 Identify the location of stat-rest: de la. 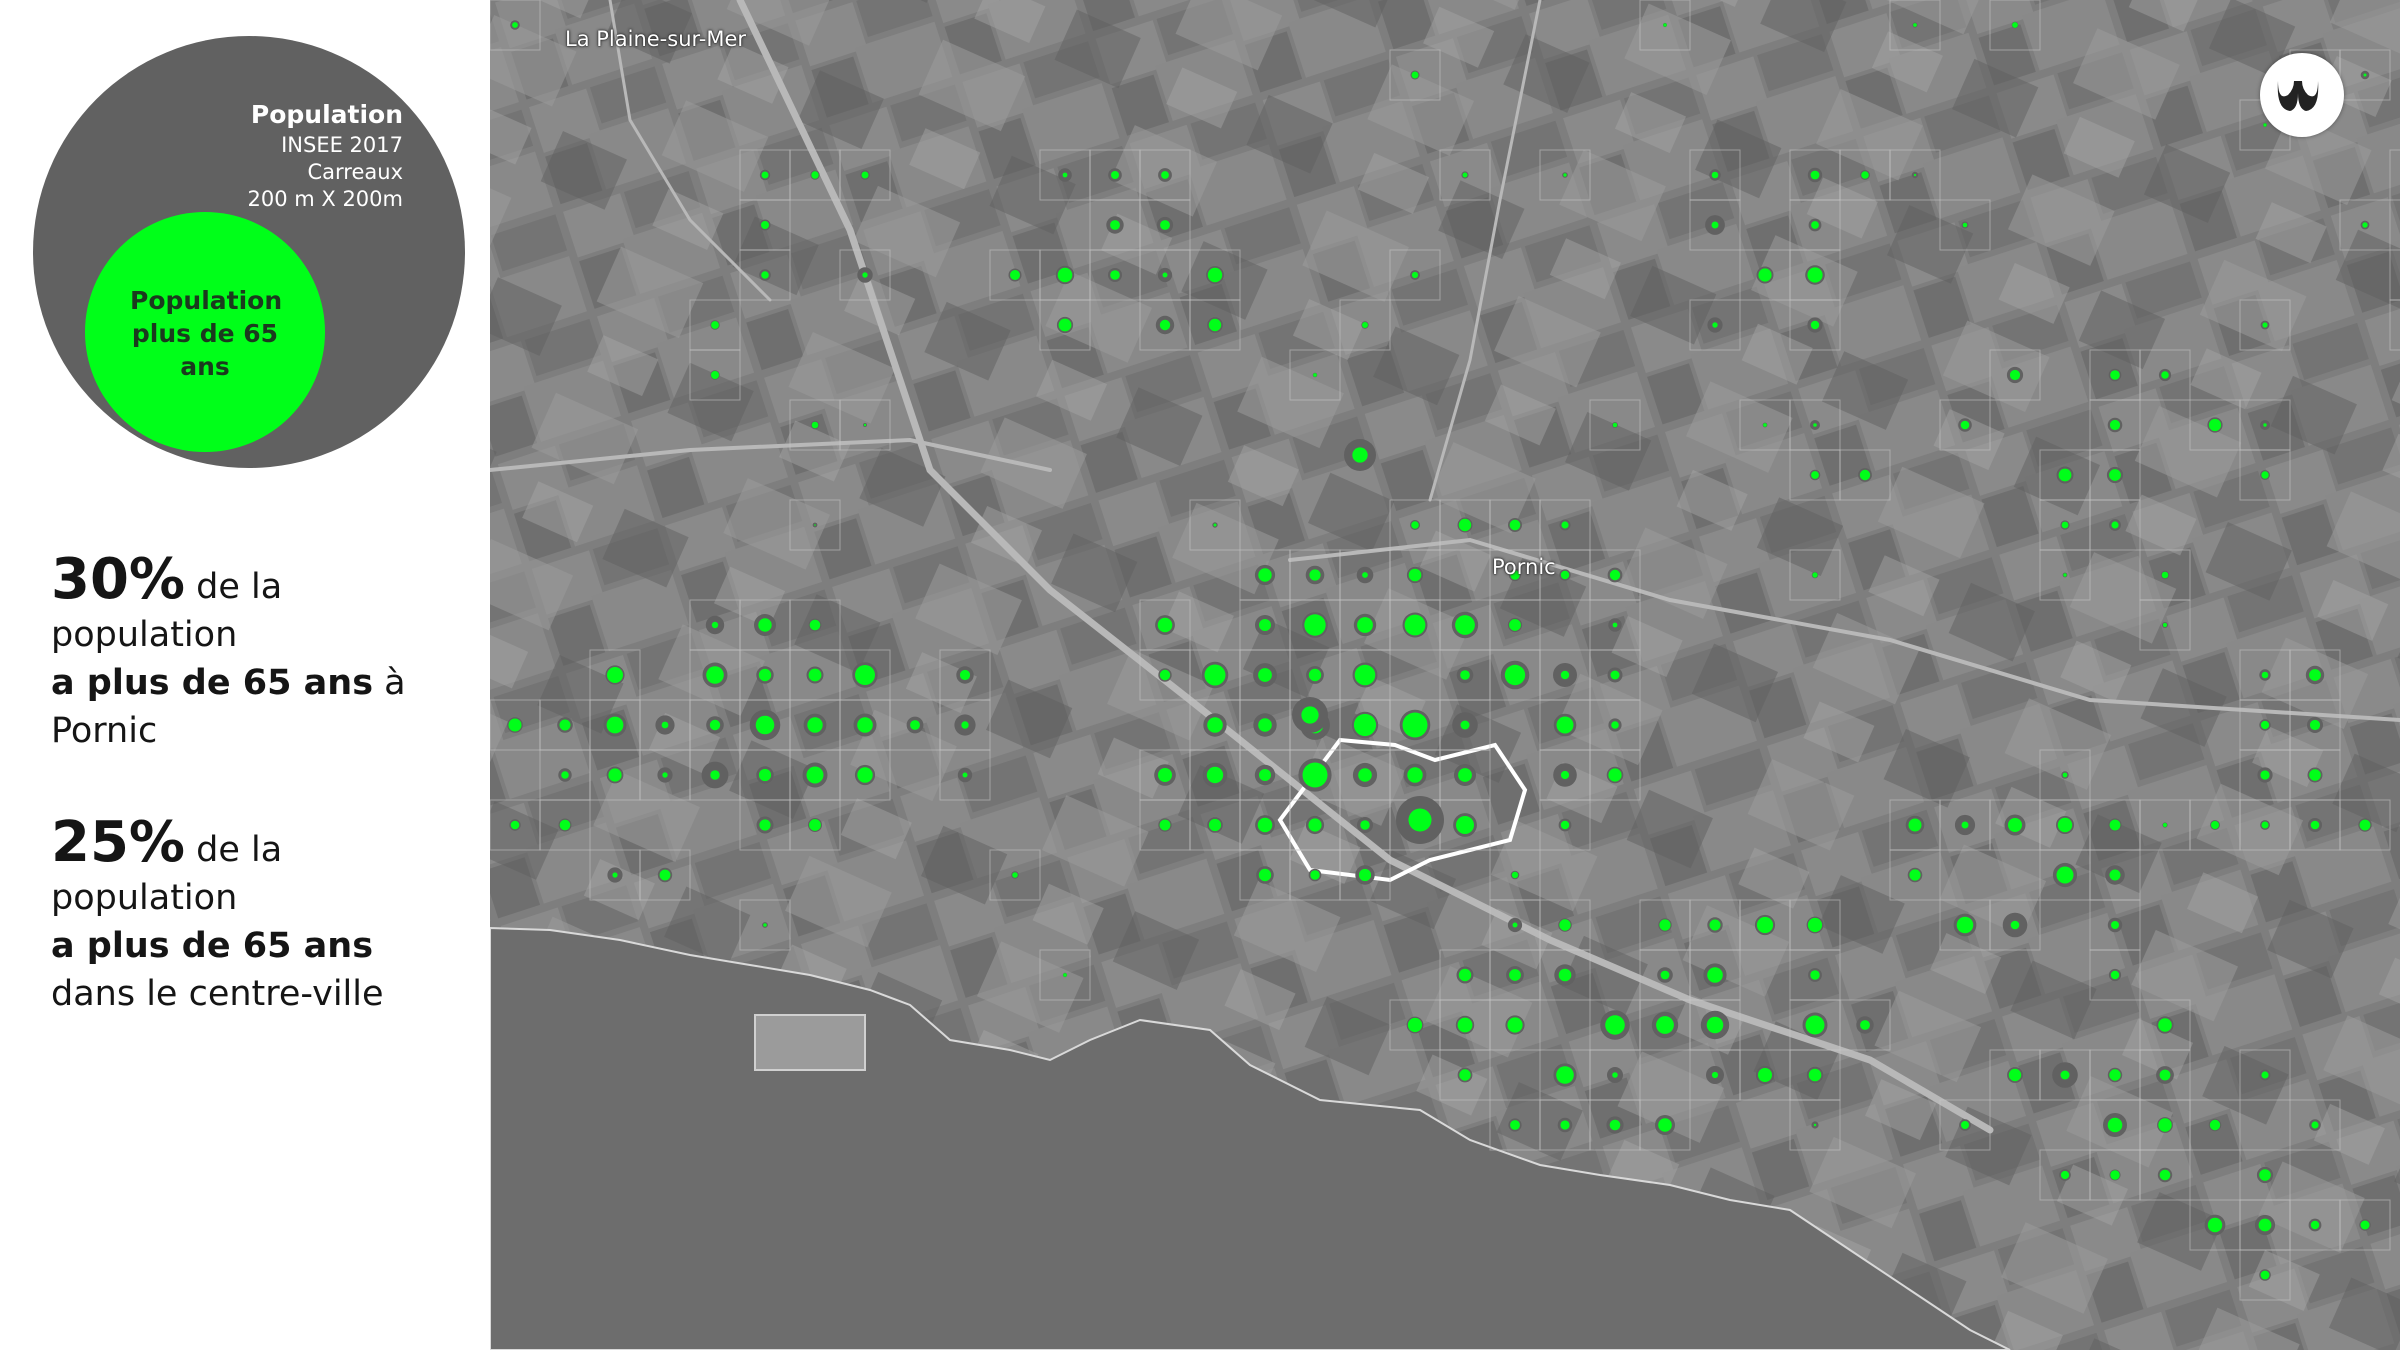
(234, 587).